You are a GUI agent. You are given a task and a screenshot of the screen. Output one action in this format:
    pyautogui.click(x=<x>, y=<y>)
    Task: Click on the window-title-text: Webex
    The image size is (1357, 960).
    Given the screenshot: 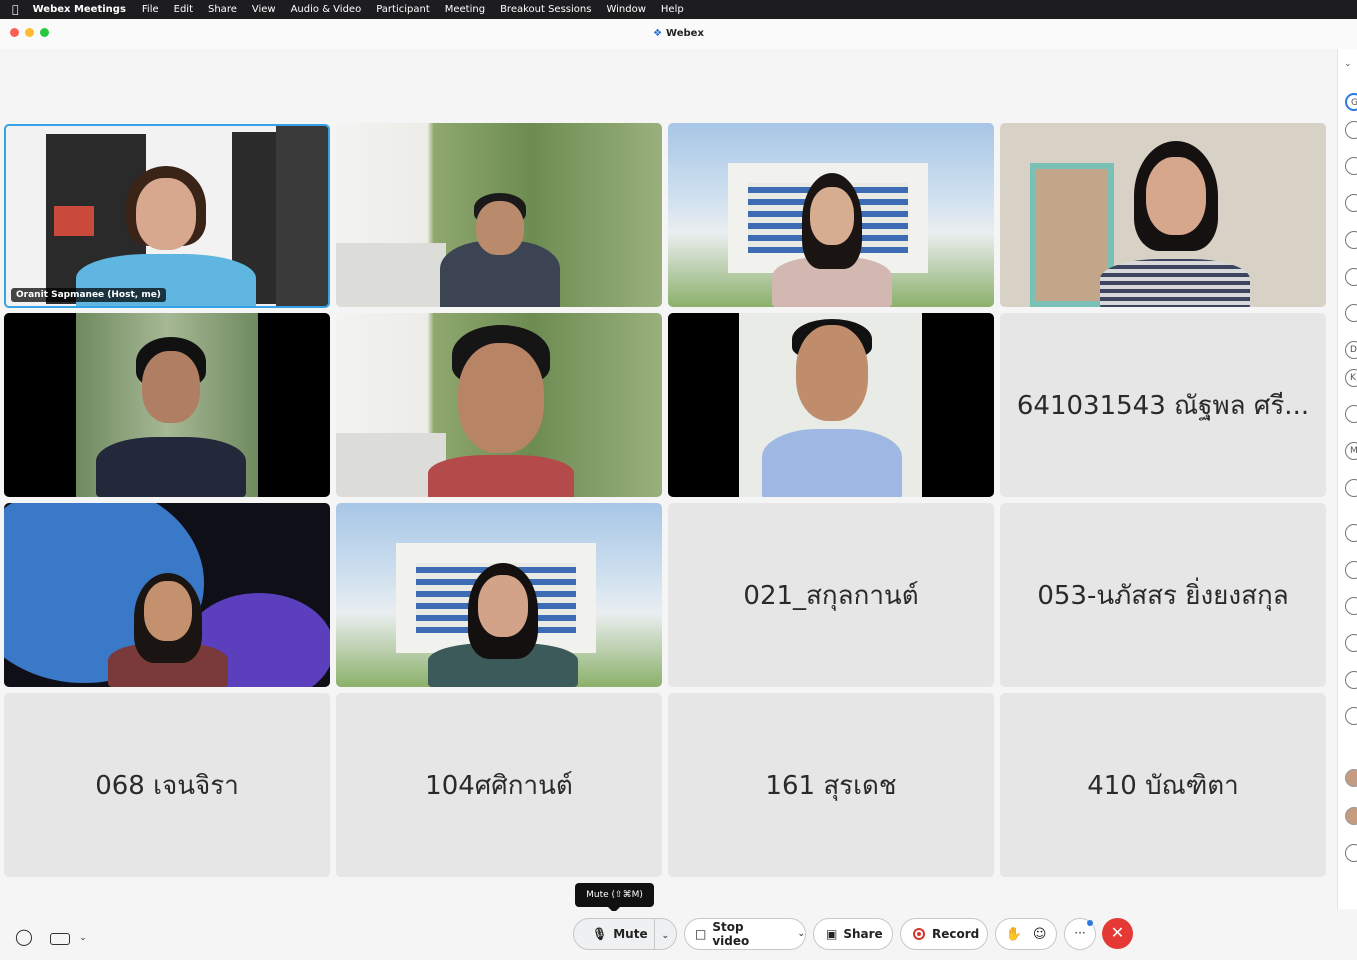 What is the action you would take?
    pyautogui.click(x=685, y=33)
    